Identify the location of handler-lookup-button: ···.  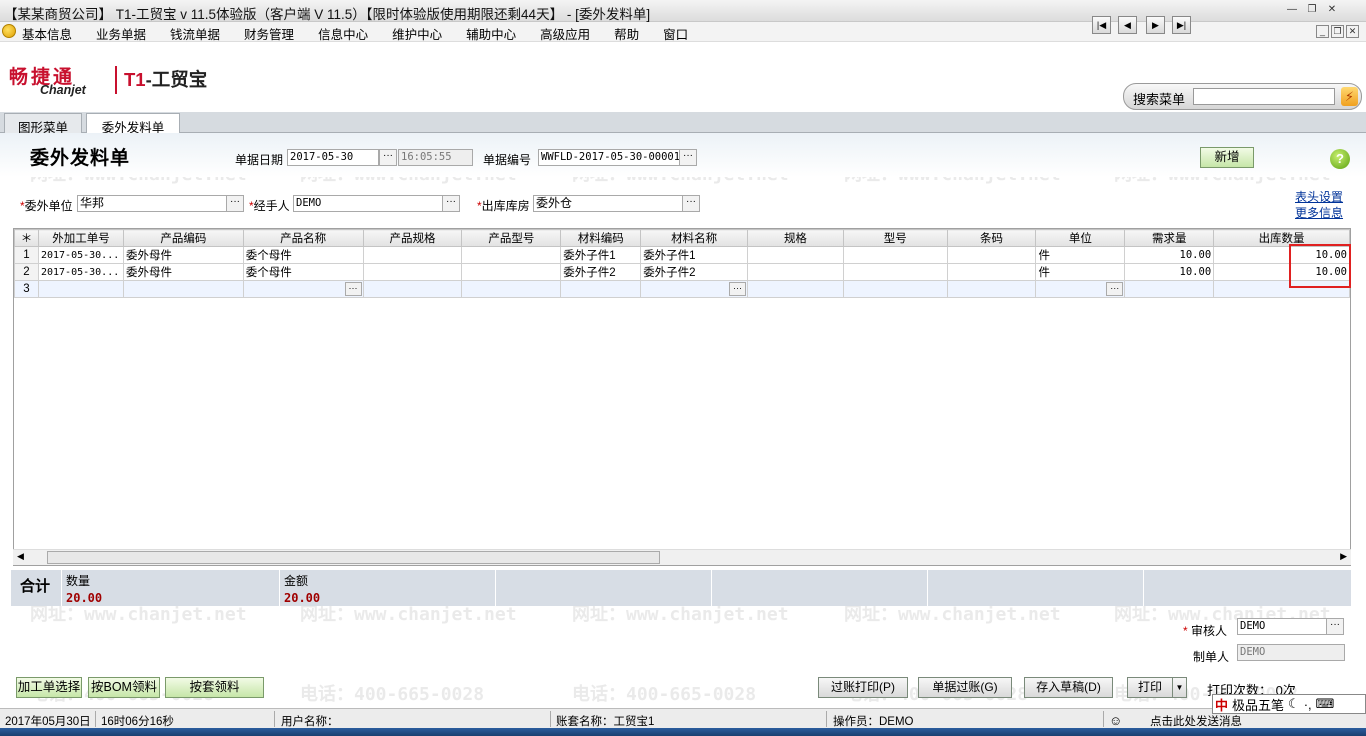
(451, 203).